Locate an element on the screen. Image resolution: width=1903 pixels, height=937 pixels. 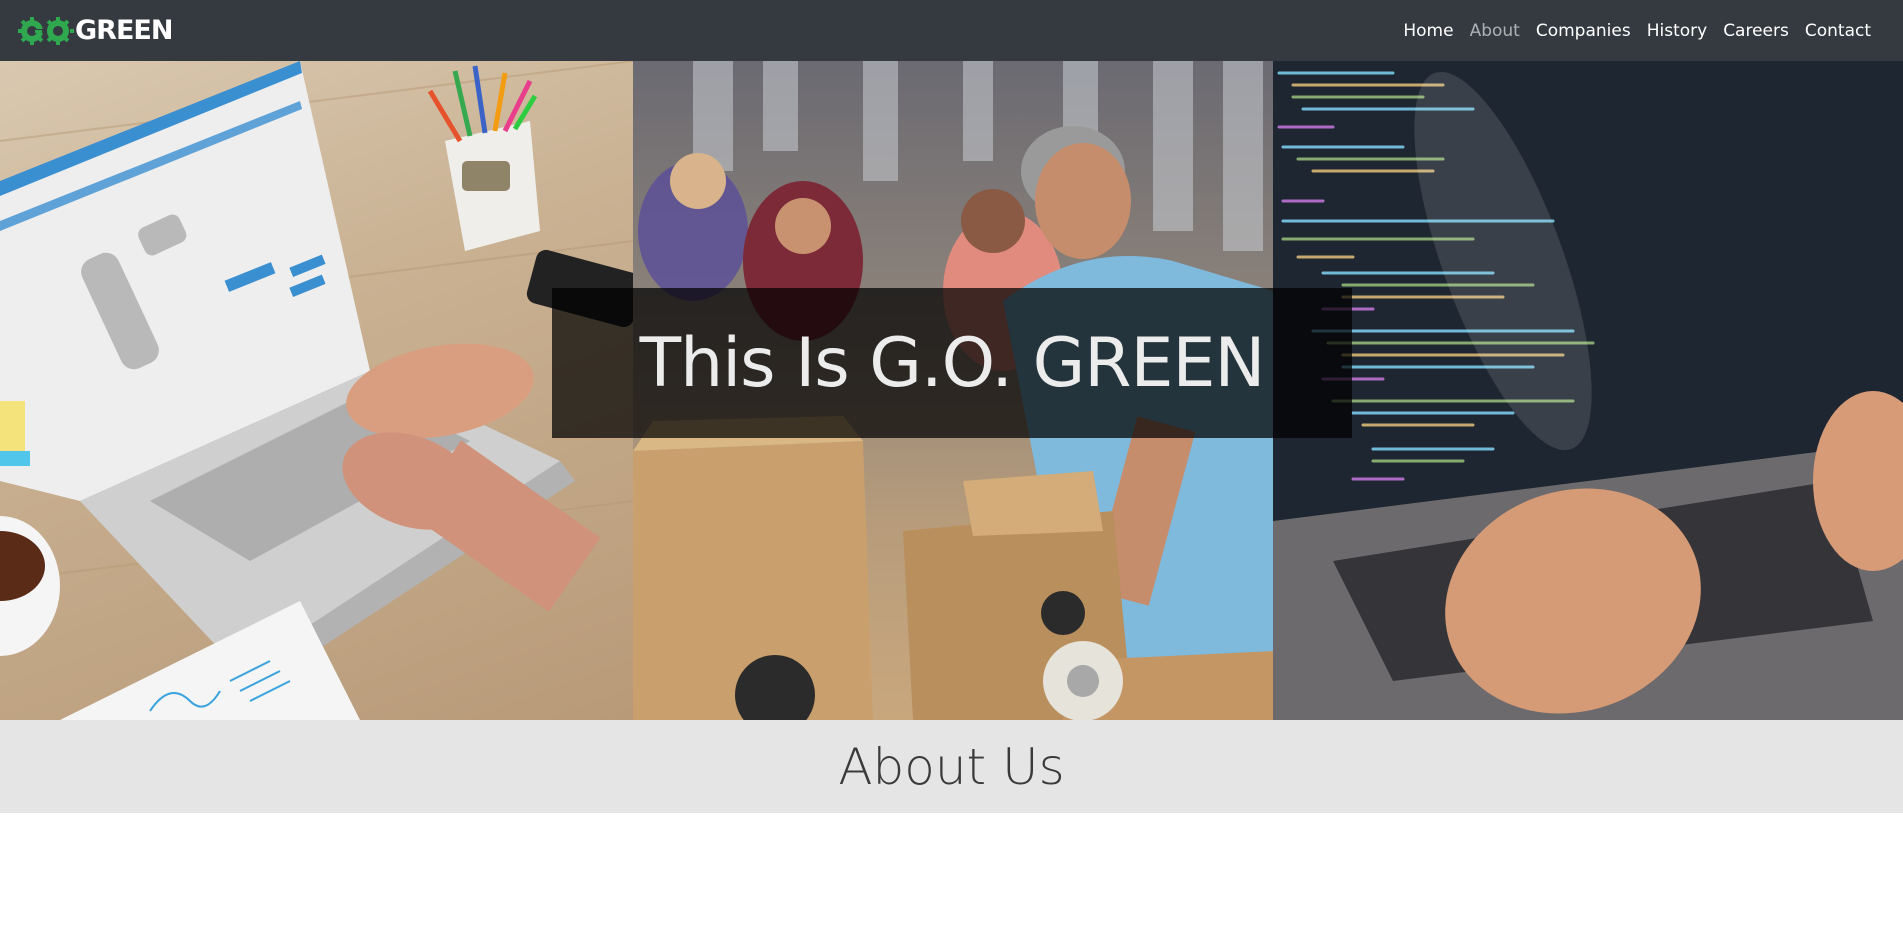
hero-banner: This Is G.O. GREEN is located at coordinates (952, 363).